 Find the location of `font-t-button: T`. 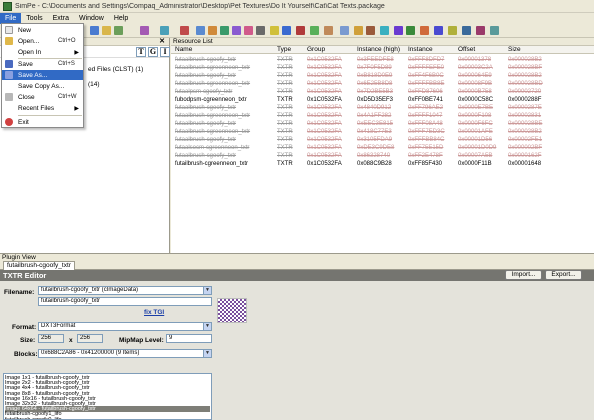

font-t-button: T is located at coordinates (141, 52).